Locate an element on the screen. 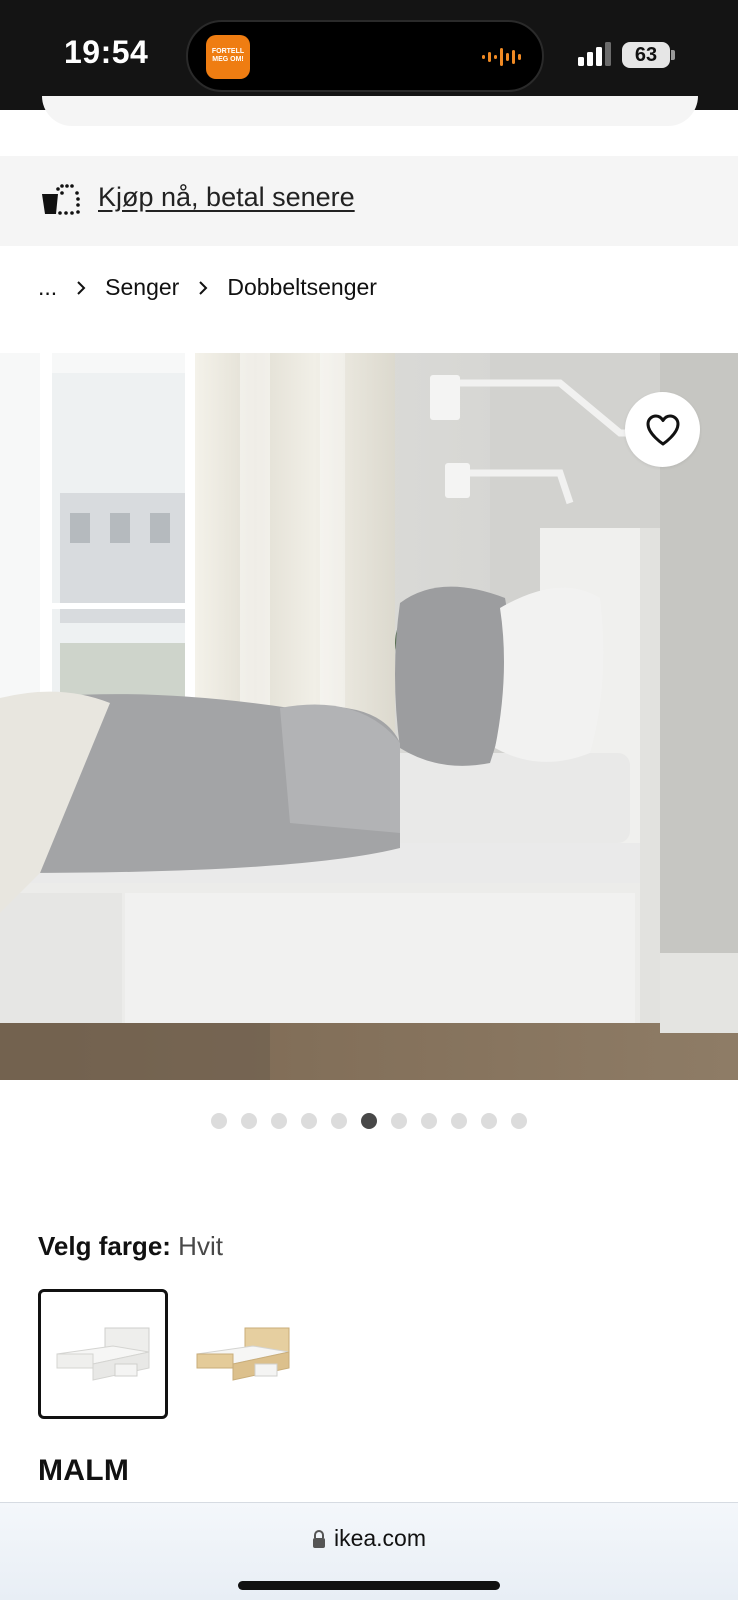  audio-wave-icon is located at coordinates (501, 57).